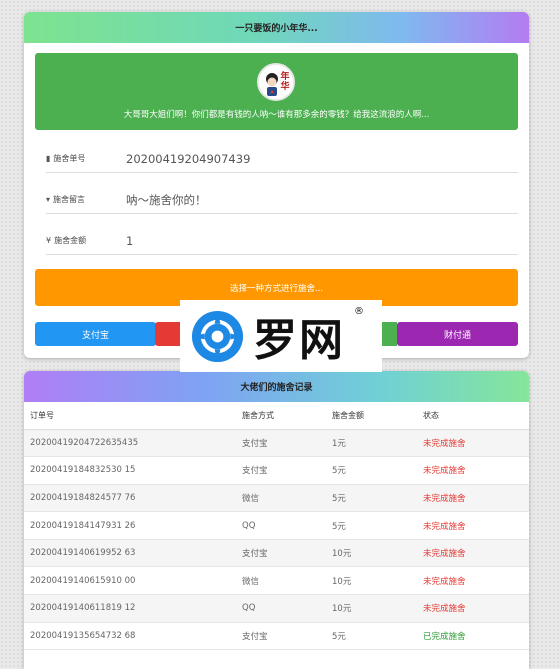 This screenshot has height=669, width=560. What do you see at coordinates (359, 311) in the screenshot?
I see `registered-mark: ®` at bounding box center [359, 311].